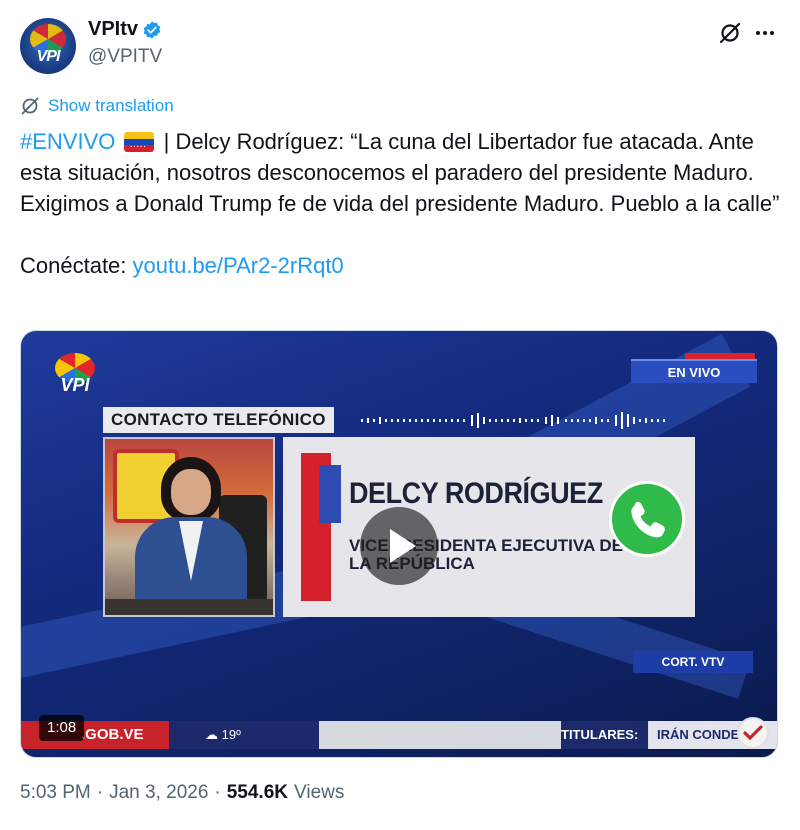  What do you see at coordinates (55, 793) in the screenshot?
I see `tweet-time: 5:03 PM` at bounding box center [55, 793].